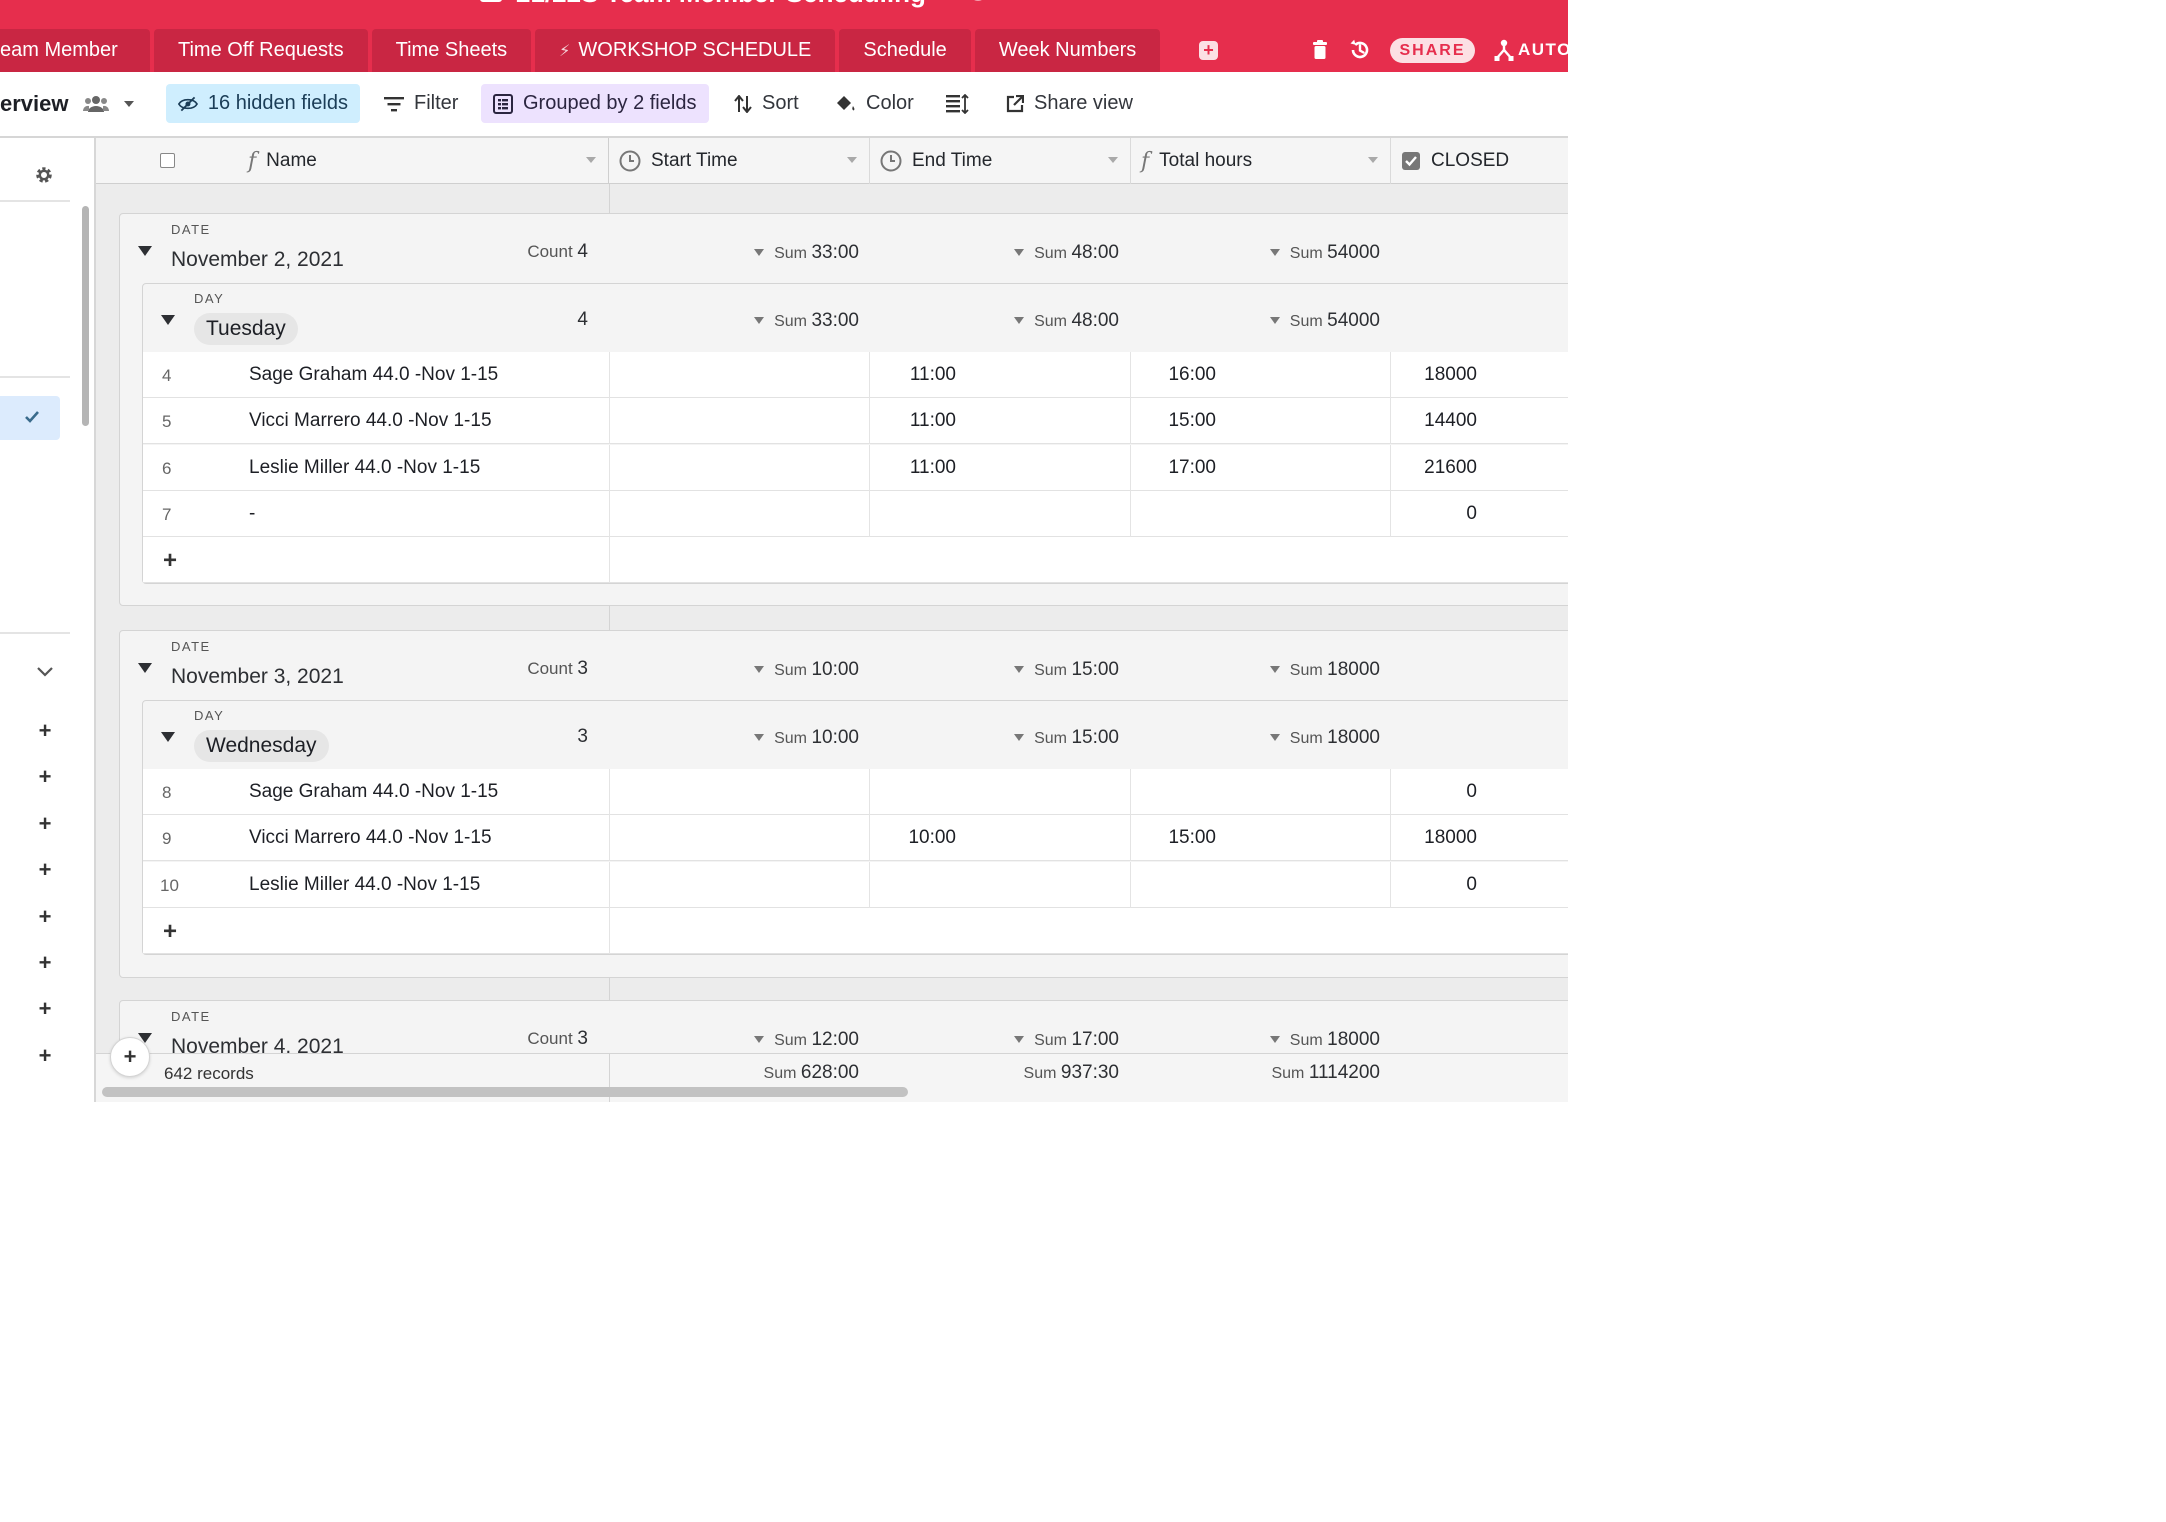 This screenshot has height=1522, width=2166. What do you see at coordinates (1192, 375) in the screenshot?
I see `cell-end-time: 16:00` at bounding box center [1192, 375].